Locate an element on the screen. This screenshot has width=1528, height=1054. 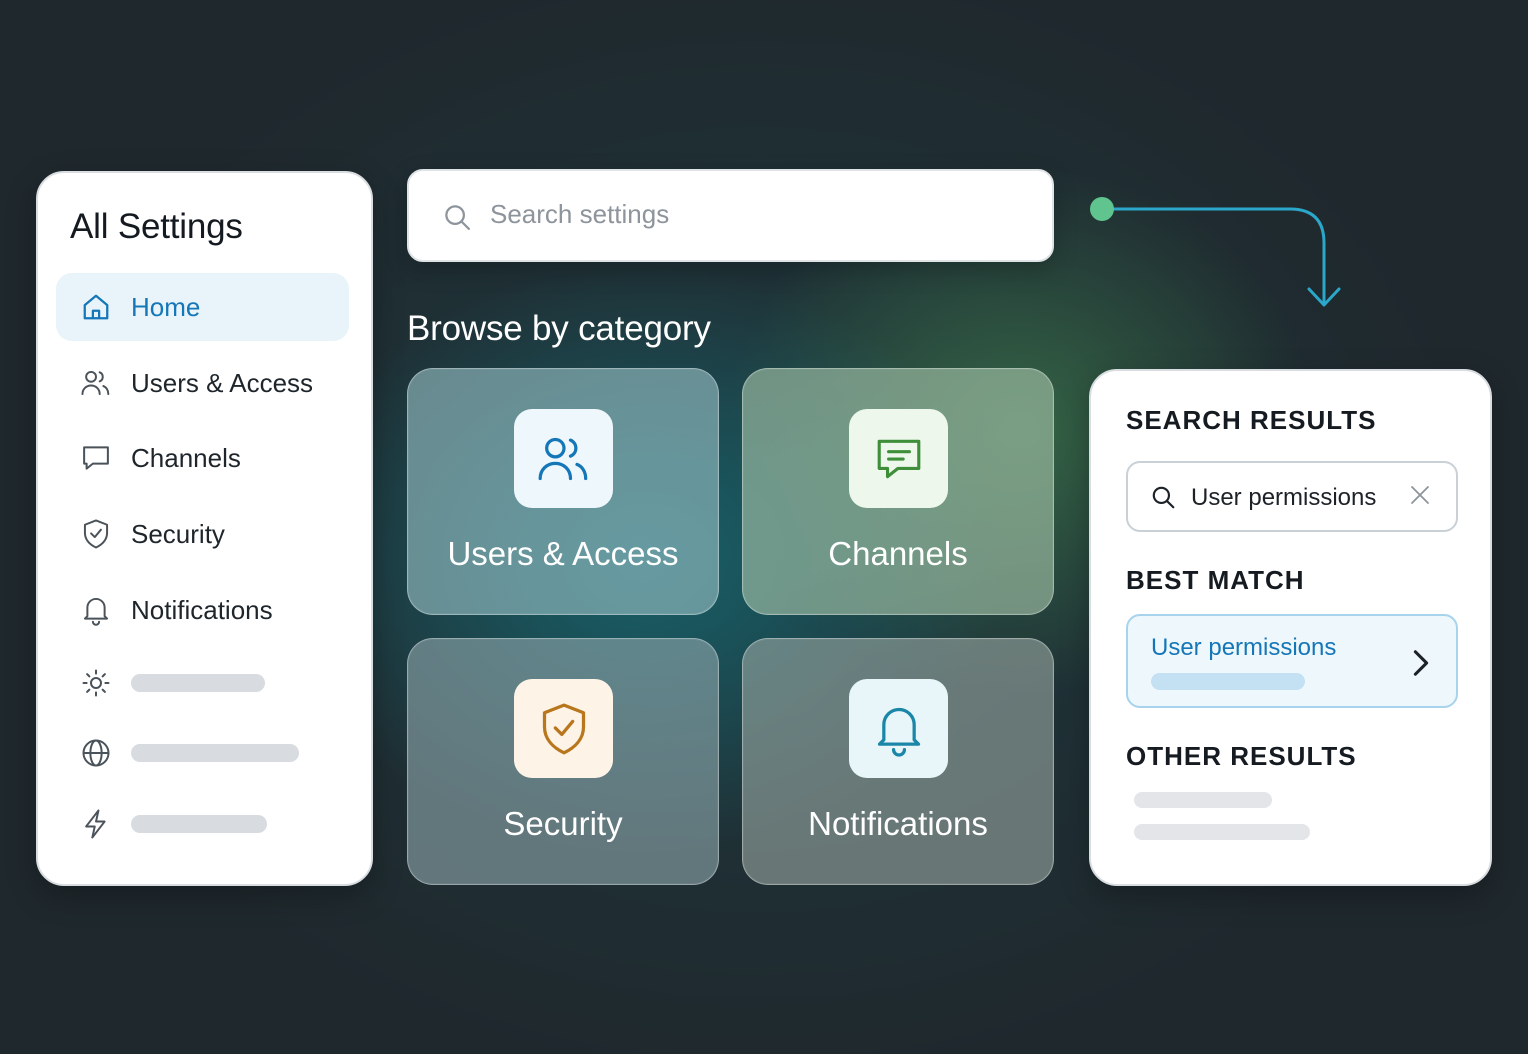
category-tile-users-access: Users & Access is located at coordinates (563, 491).